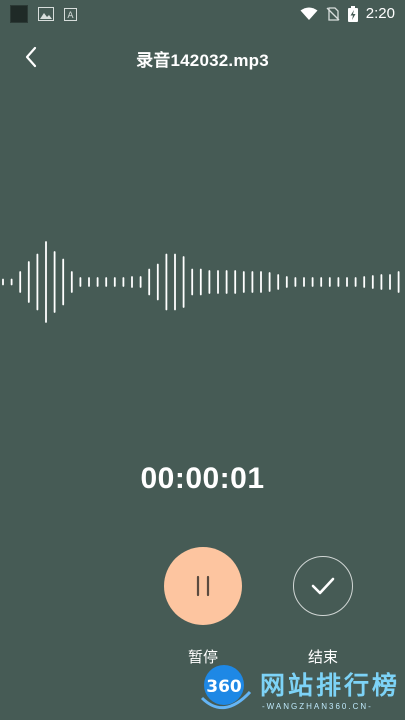 The image size is (405, 720). I want to click on pause-icon, so click(203, 586).